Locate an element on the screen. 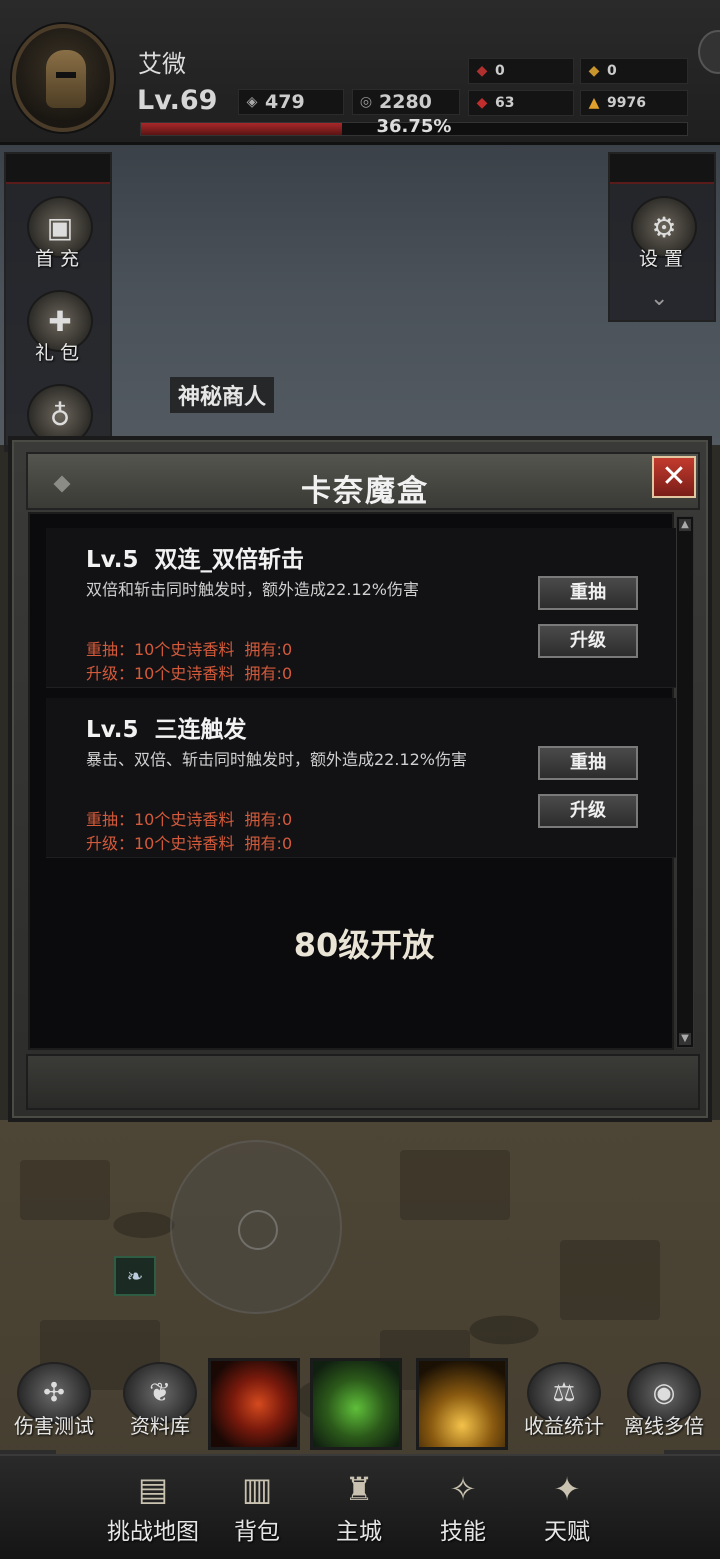 The image size is (720, 1559). skill-description: 暴击、双倍、斩击同时触发时，额外造成22.12%伤害 is located at coordinates (277, 759).